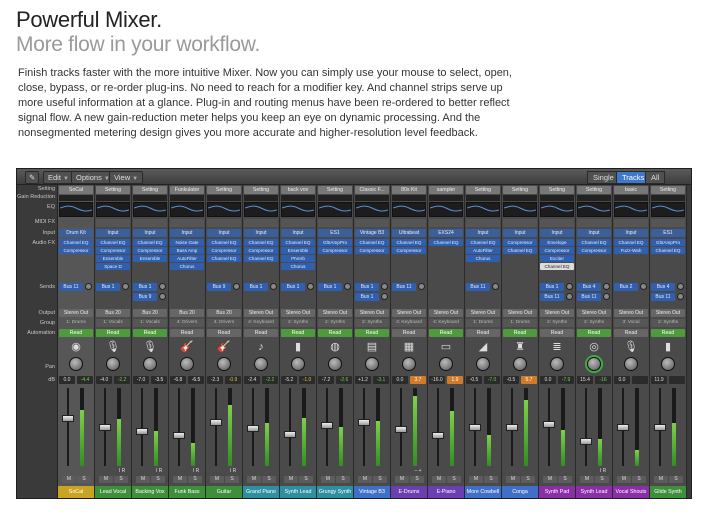 This screenshot has height=516, width=720. Describe the element at coordinates (529, 380) in the screenshot. I see `peak-db-readout: 5.7` at that location.